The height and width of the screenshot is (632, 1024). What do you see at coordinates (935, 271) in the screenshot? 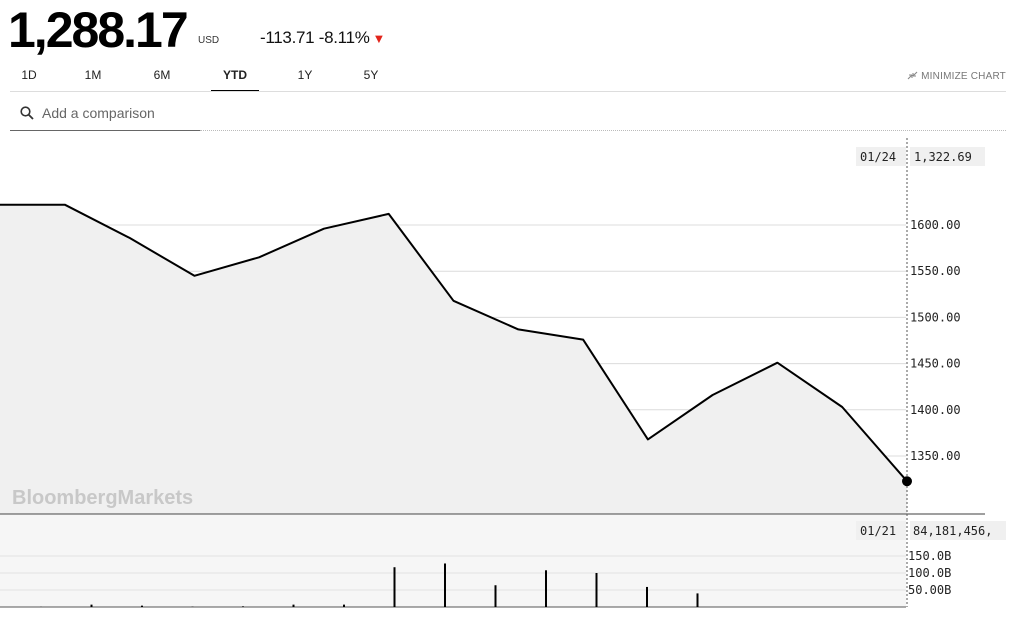
I see `y-tick-label: 1550.00` at bounding box center [935, 271].